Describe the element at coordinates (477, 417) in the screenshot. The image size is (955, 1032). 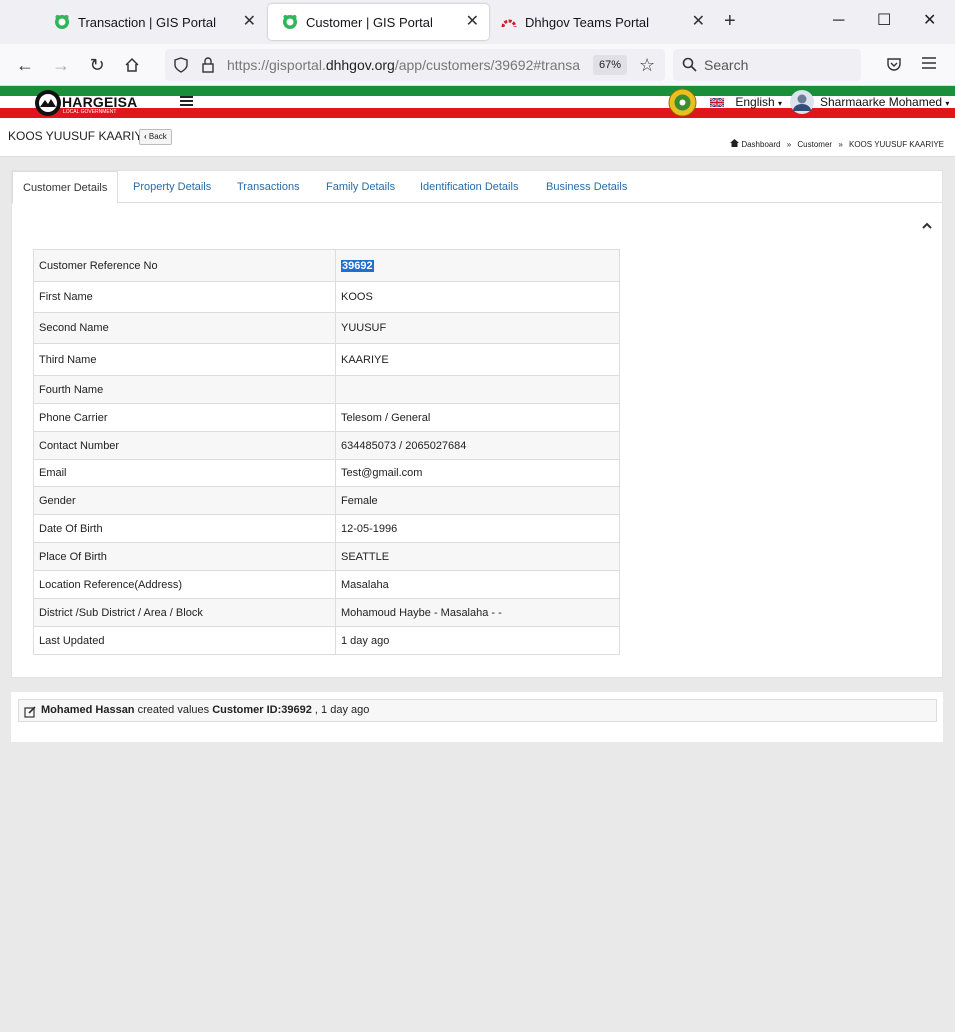
I see `field-value: Telesom / General` at that location.